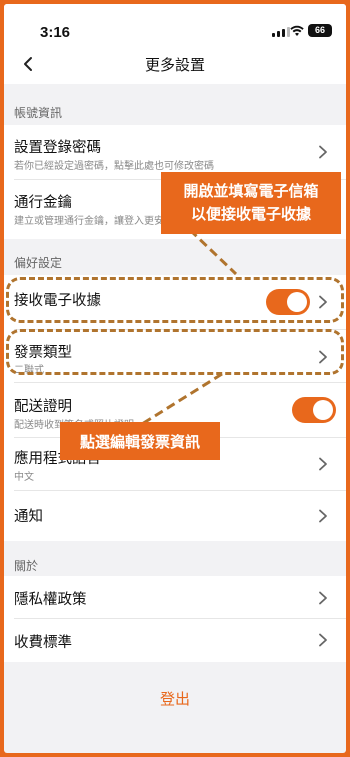 The width and height of the screenshot is (350, 757). Describe the element at coordinates (43, 407) in the screenshot. I see `row-delivery-title: 配送證明` at that location.